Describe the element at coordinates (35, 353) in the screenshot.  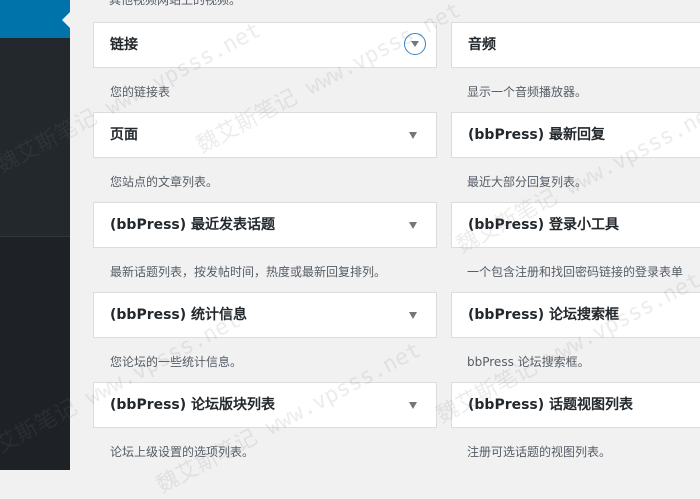
I see `sidebar-lower-panel` at that location.